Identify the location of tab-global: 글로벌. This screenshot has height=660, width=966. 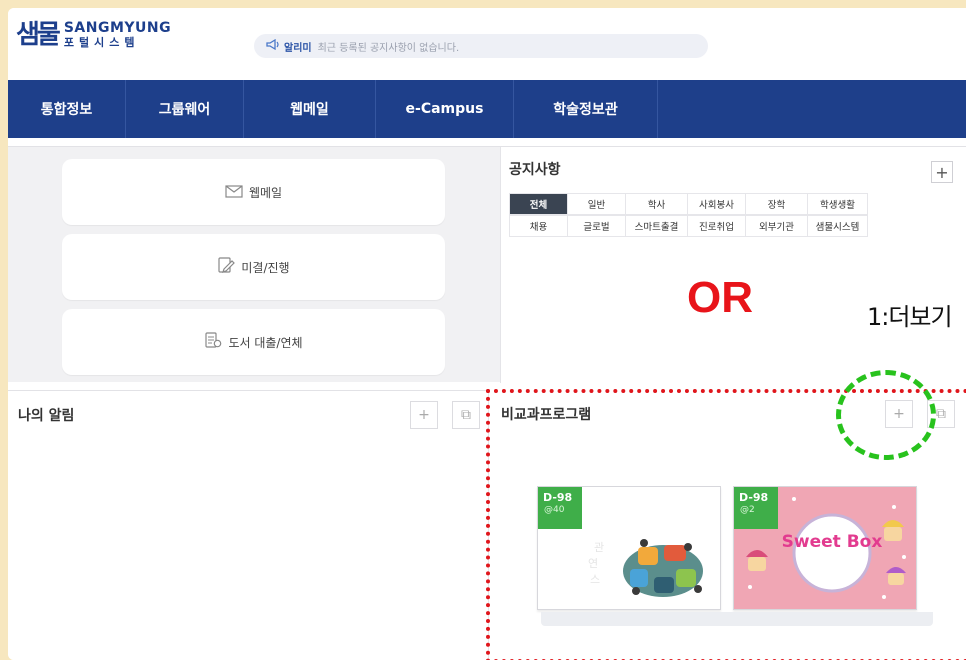
(596, 226).